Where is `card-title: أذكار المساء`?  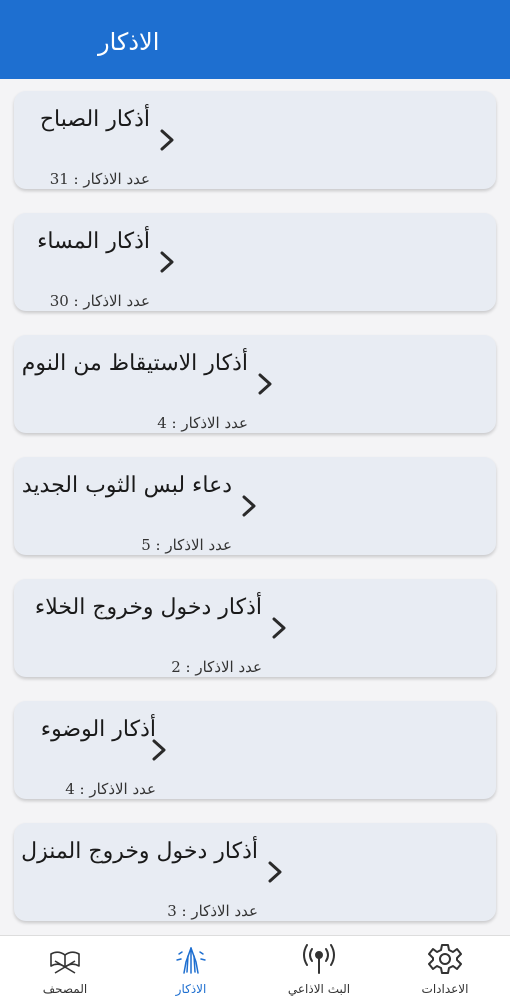 card-title: أذكار المساء is located at coordinates (93, 241).